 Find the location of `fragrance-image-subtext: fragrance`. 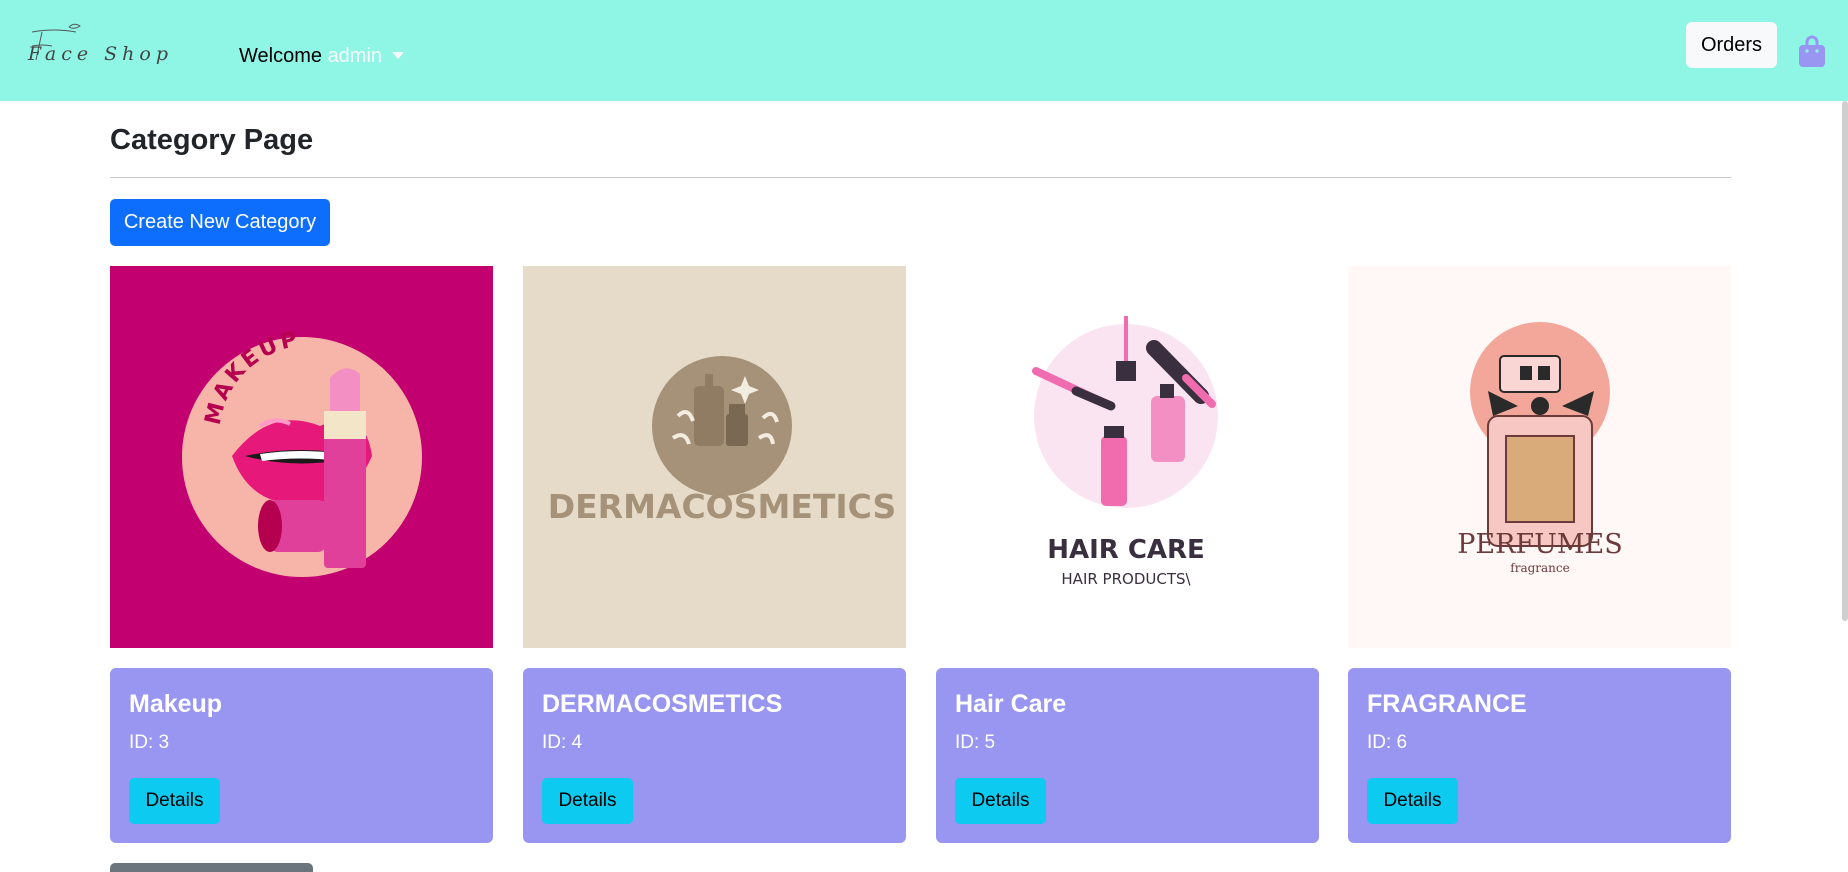

fragrance-image-subtext: fragrance is located at coordinates (1539, 568).